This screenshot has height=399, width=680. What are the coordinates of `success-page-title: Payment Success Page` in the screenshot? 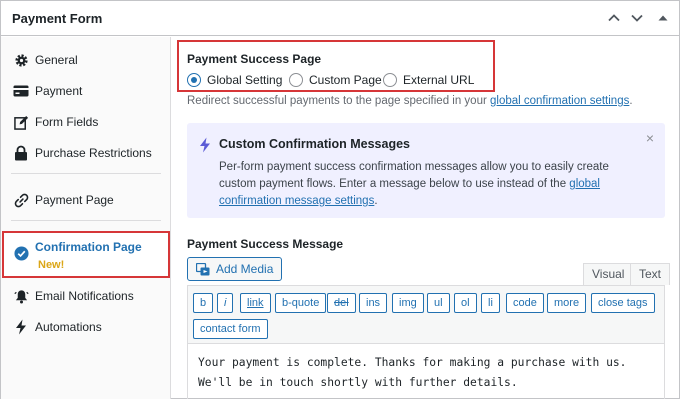 It's located at (254, 59).